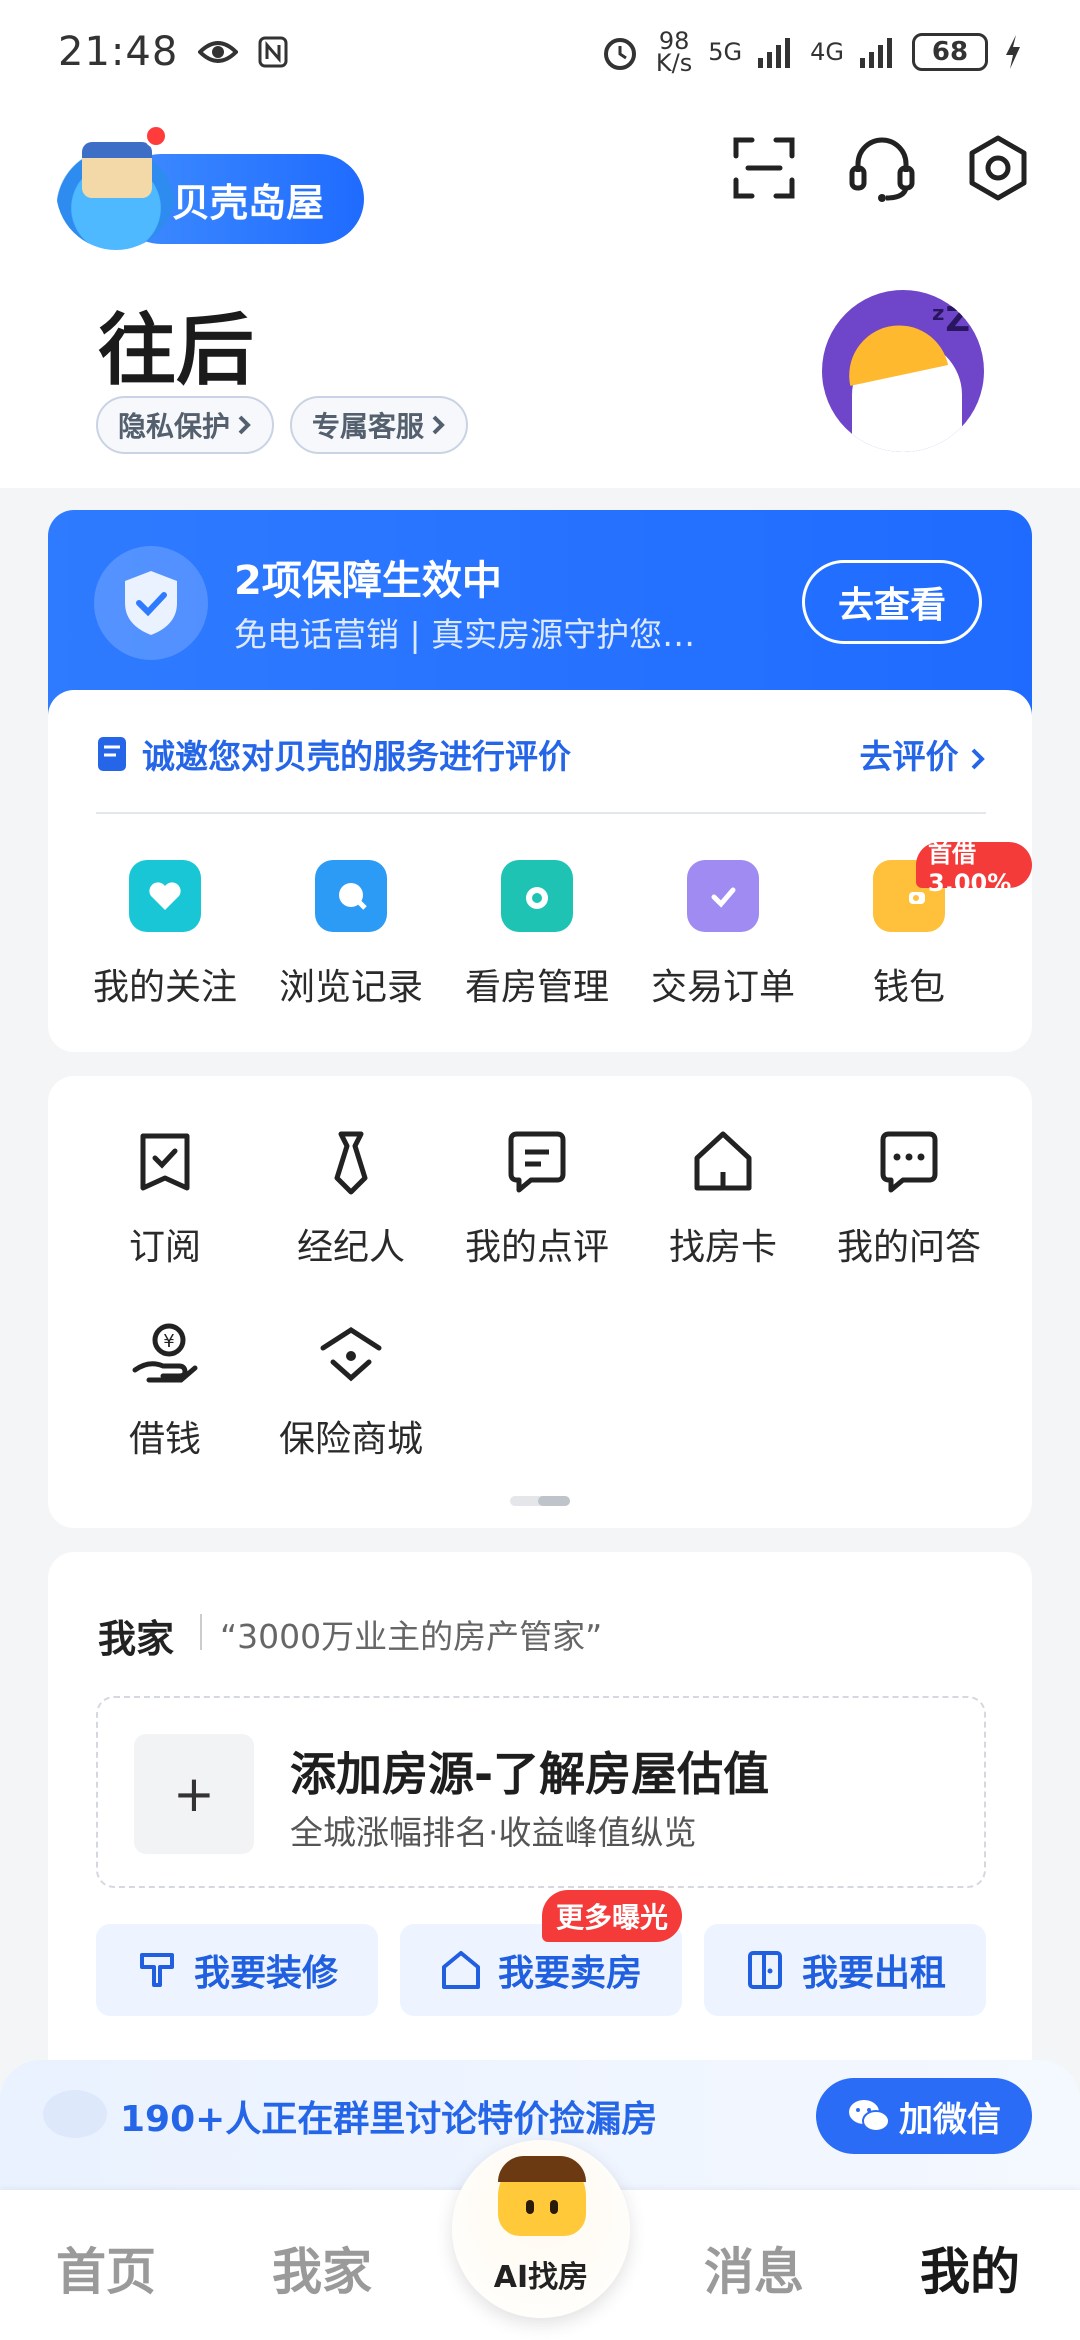 The height and width of the screenshot is (2340, 1080). Describe the element at coordinates (950, 52) in the screenshot. I see `battery-indicator: 68` at that location.